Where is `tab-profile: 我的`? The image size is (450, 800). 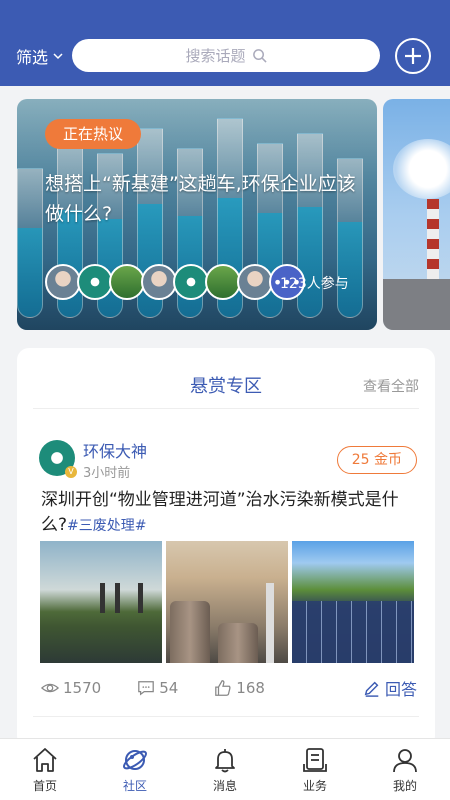
tab-profile: 我的 is located at coordinates (405, 769).